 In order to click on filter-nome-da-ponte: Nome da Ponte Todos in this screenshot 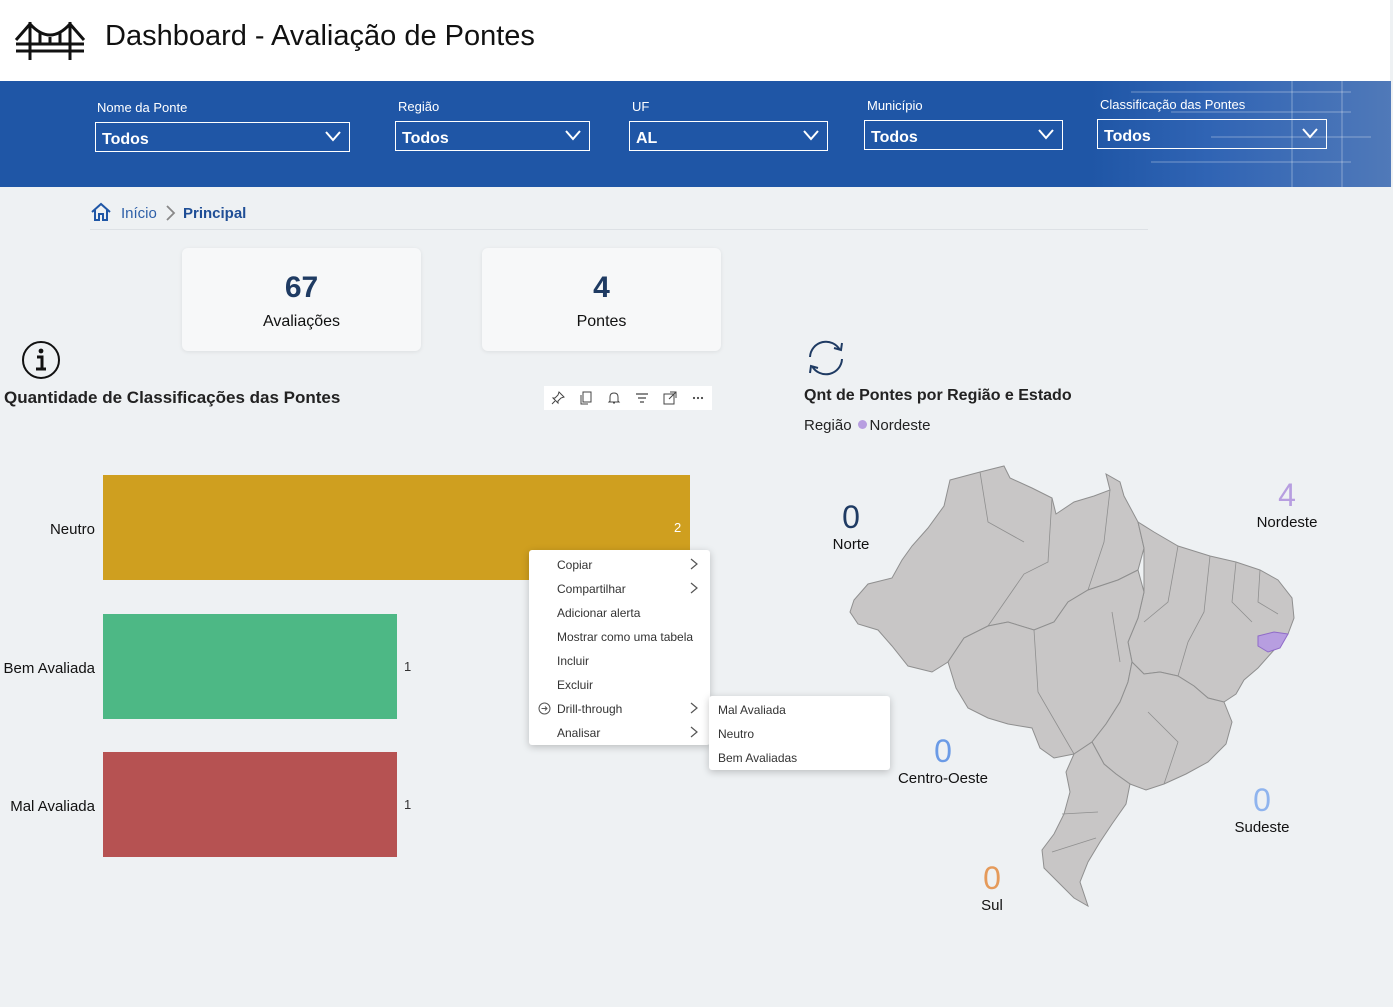, I will do `click(222, 126)`.